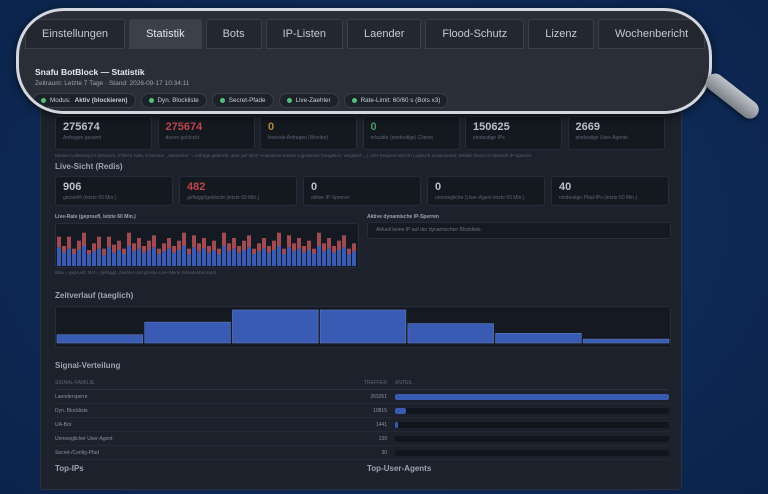 This screenshot has height=494, width=768. I want to click on status-pill: Rate-Limit: 60/60 s (Bots x3), so click(396, 100).